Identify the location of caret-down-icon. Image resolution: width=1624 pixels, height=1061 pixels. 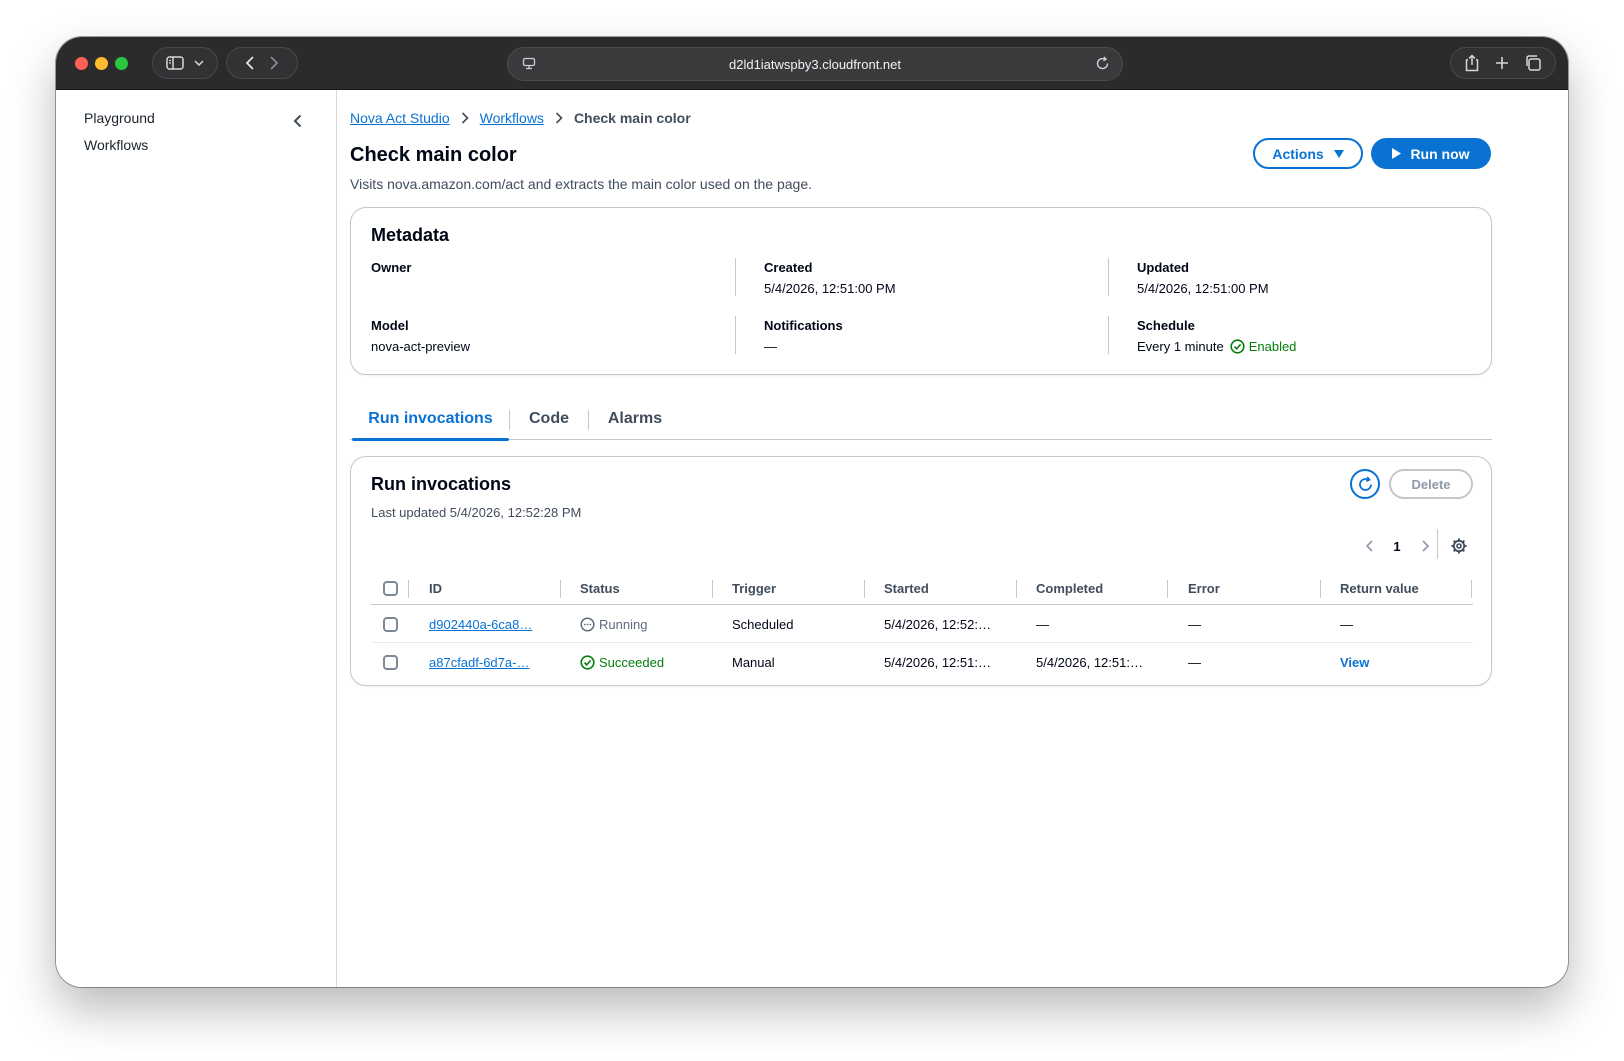
(1338, 153).